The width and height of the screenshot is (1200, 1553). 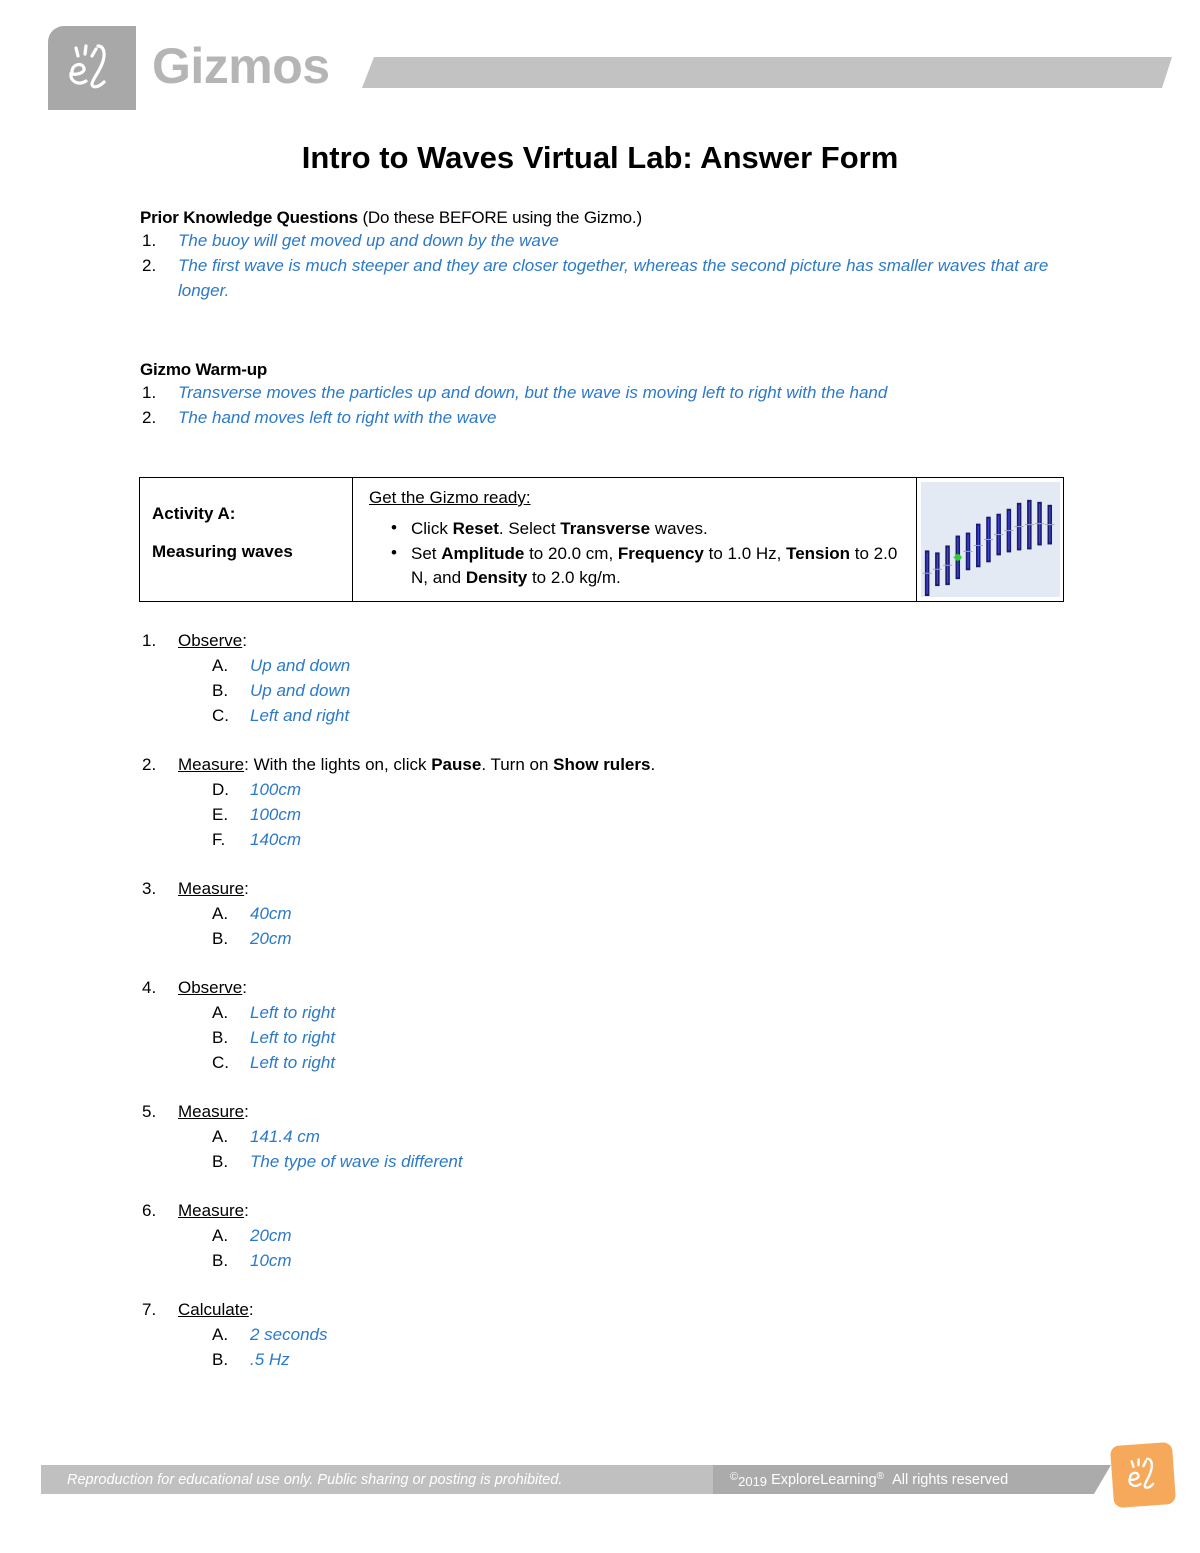 I want to click on emphasis: Frequency, so click(x=660, y=553).